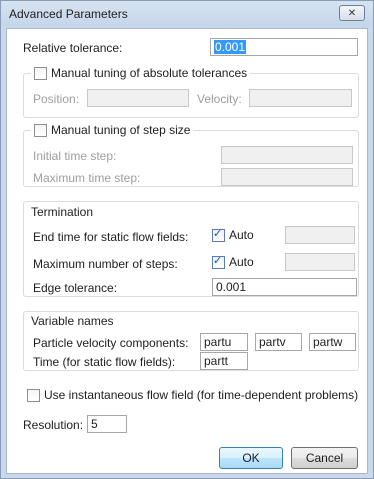 The width and height of the screenshot is (374, 479). I want to click on close-icon: ✕, so click(352, 13).